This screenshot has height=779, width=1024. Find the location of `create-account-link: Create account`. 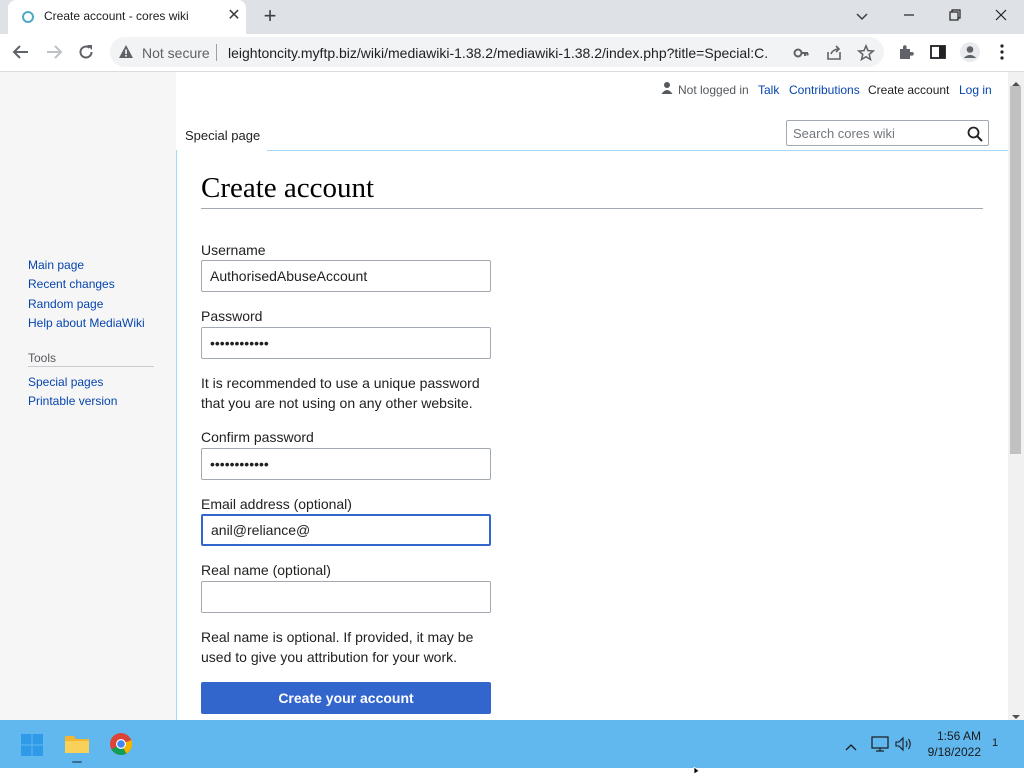

create-account-link: Create account is located at coordinates (908, 90).